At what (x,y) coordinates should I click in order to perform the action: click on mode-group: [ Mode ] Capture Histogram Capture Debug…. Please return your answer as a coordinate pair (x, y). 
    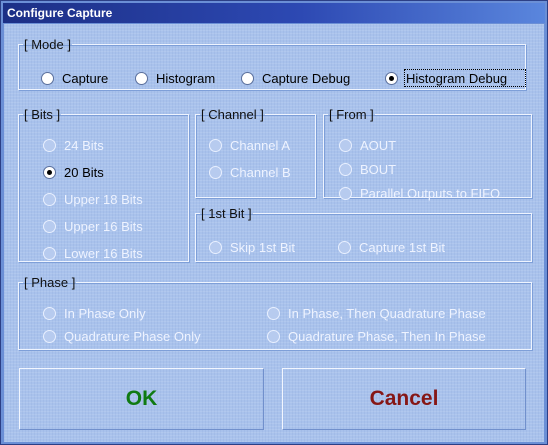
    Looking at the image, I should click on (272, 64).